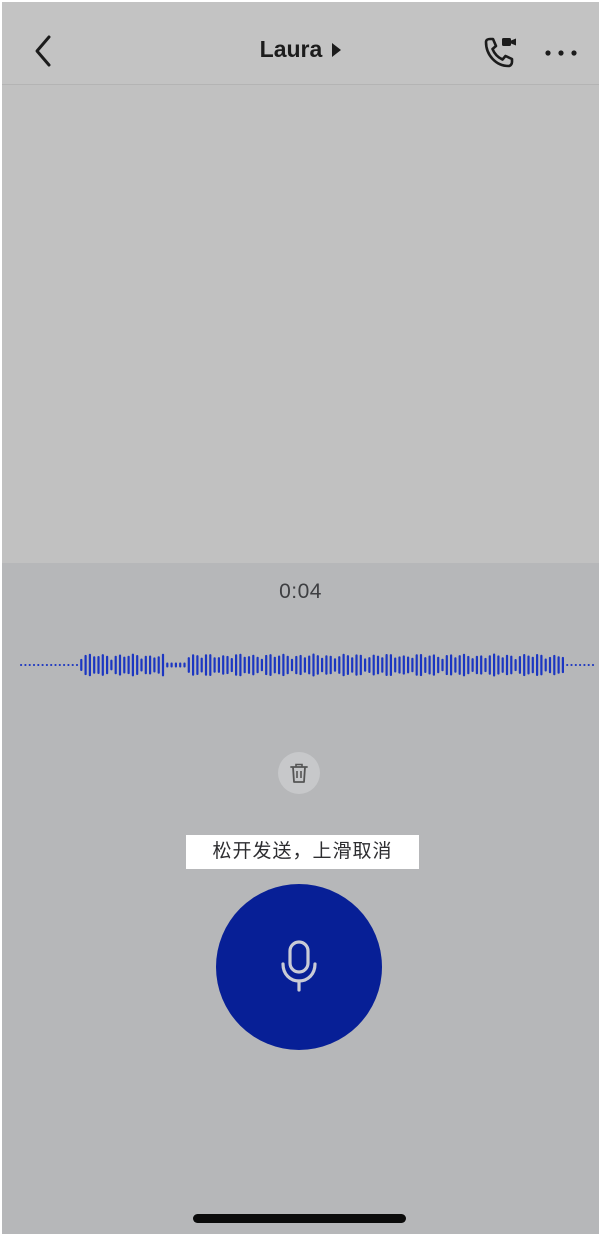  I want to click on microphone-icon, so click(299, 966).